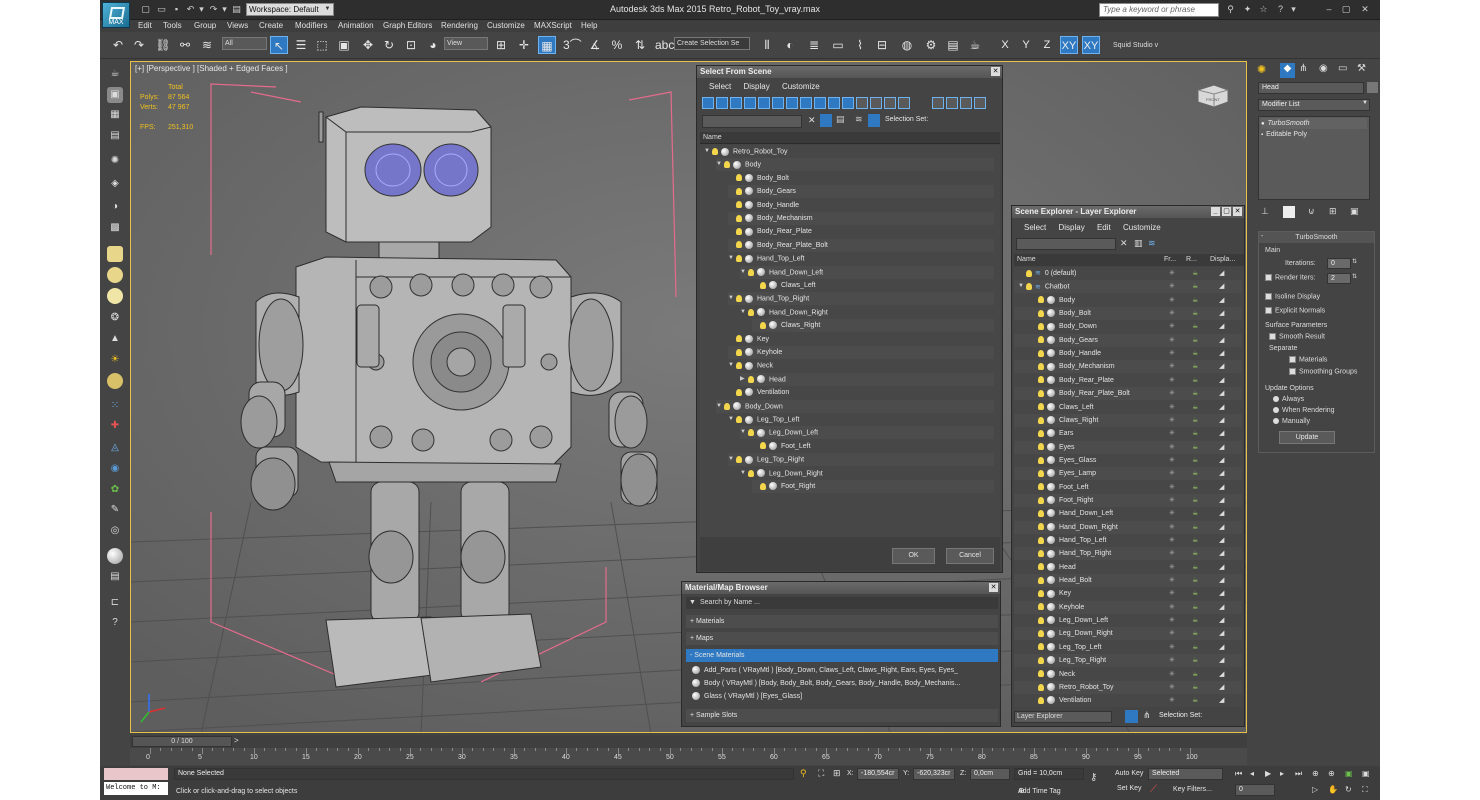 The width and height of the screenshot is (1480, 800). Describe the element at coordinates (172, 25) in the screenshot. I see `menu-tools: Tools` at that location.